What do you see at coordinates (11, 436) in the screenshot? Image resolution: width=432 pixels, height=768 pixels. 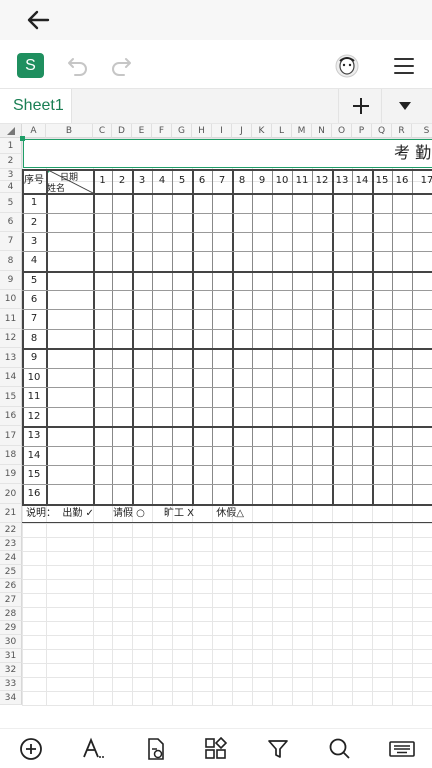 I see `row-header: 17` at bounding box center [11, 436].